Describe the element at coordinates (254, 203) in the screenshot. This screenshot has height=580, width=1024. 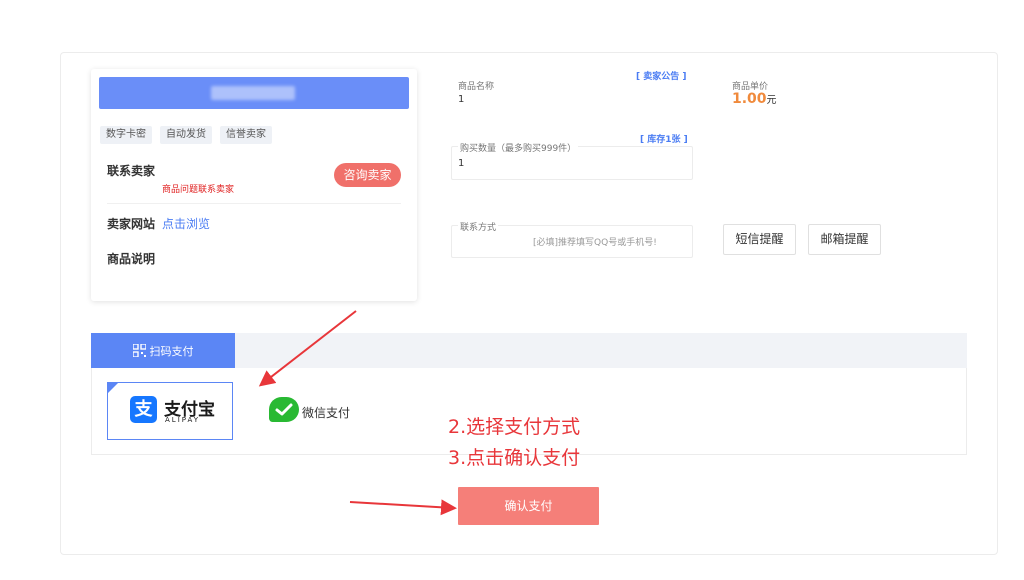
I see `divider` at that location.